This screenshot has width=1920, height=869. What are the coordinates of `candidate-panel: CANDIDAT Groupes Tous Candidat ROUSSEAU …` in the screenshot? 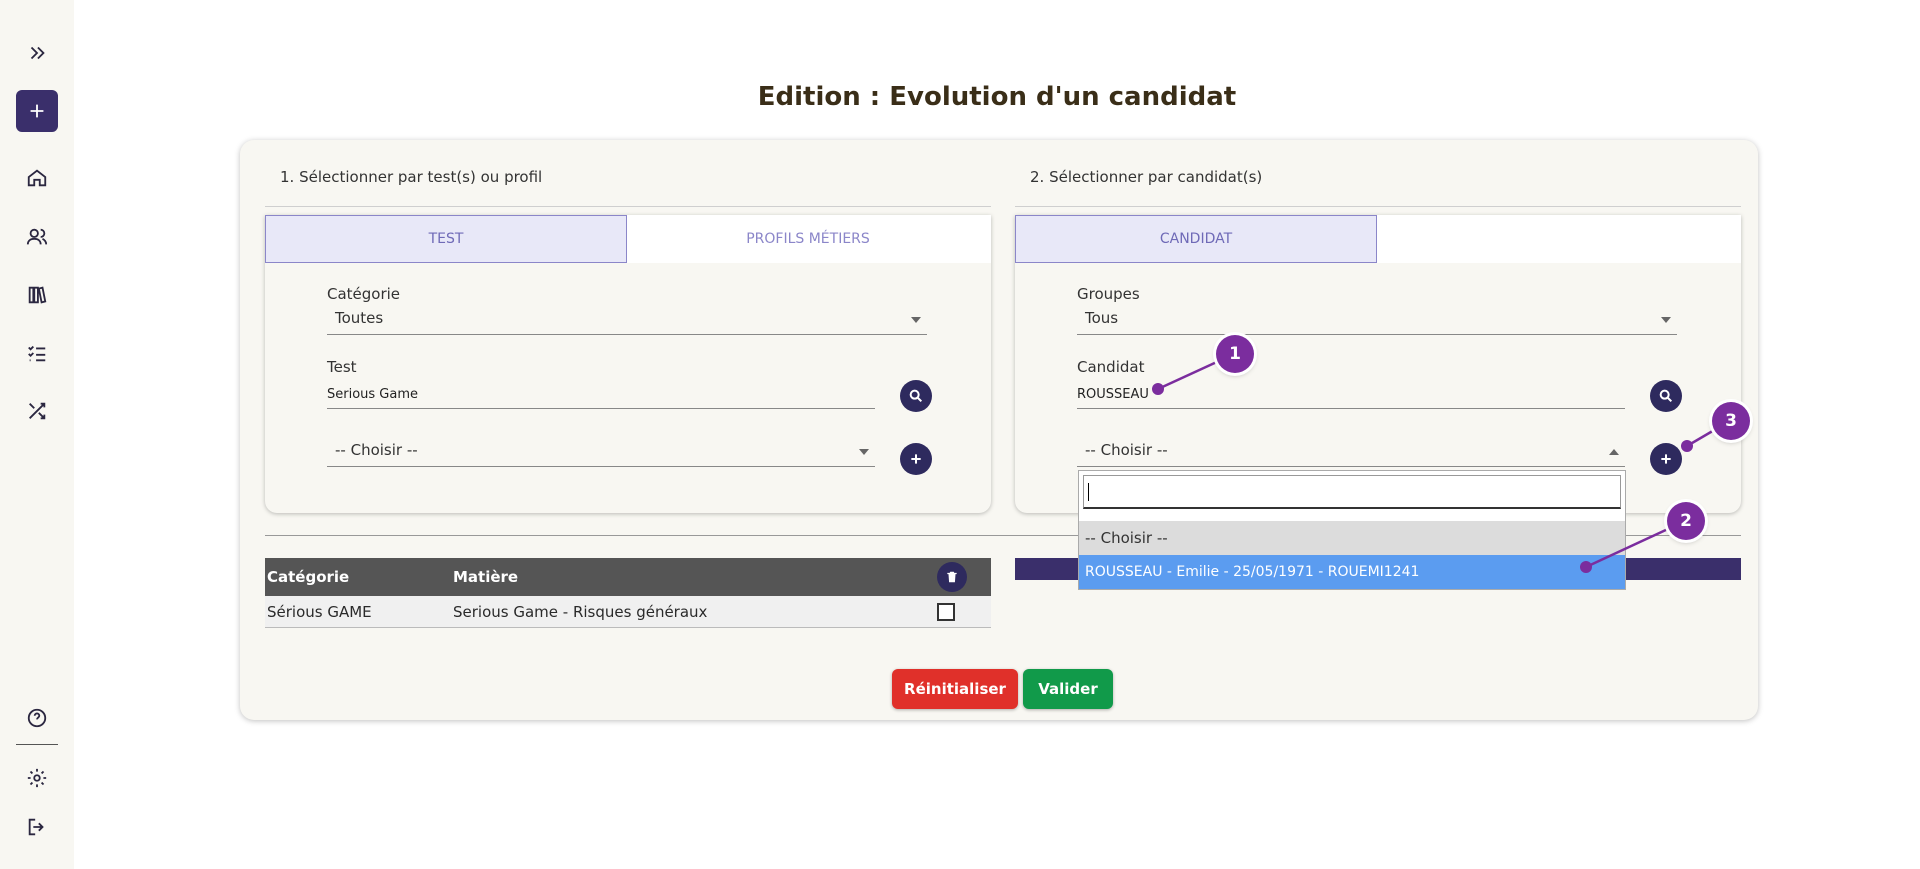 It's located at (1378, 364).